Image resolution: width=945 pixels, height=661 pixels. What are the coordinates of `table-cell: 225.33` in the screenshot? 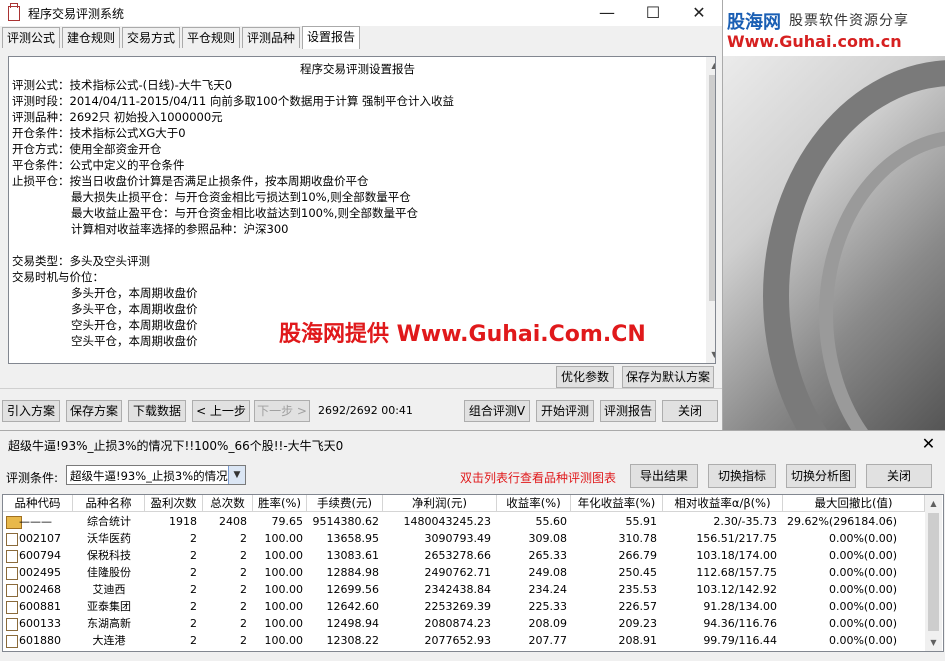 It's located at (548, 606).